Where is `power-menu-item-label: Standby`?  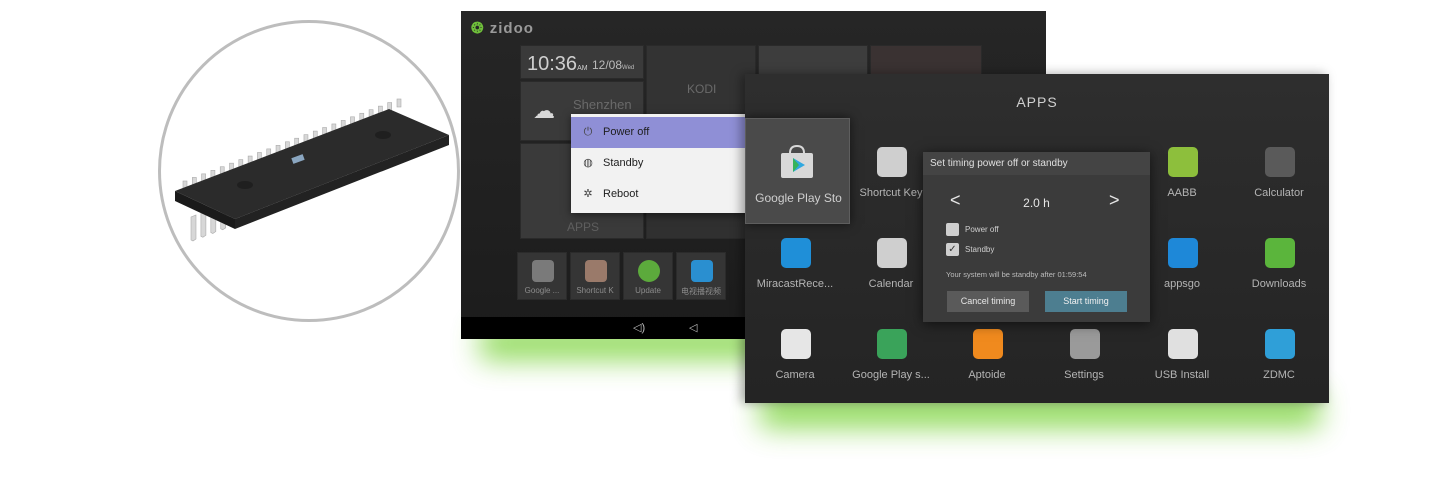 power-menu-item-label: Standby is located at coordinates (623, 163).